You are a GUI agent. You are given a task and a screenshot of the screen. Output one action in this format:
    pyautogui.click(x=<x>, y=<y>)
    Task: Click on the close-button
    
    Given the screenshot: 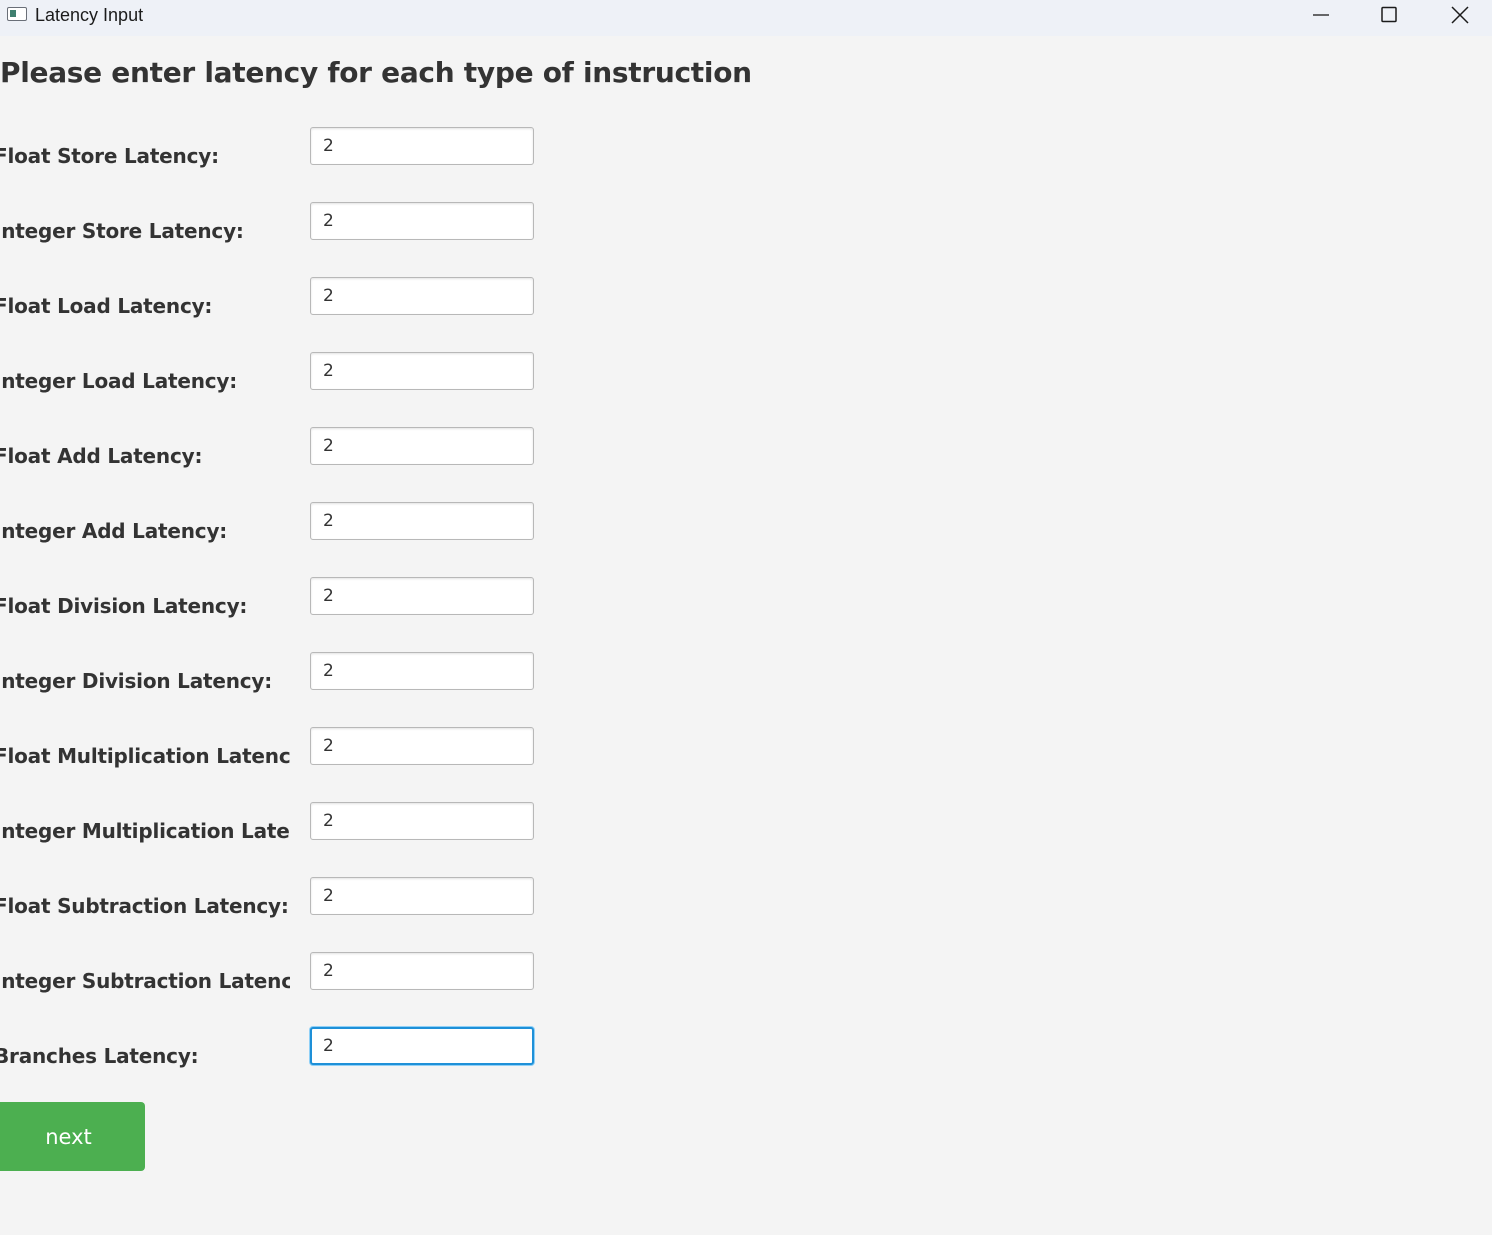 What is the action you would take?
    pyautogui.click(x=1458, y=15)
    